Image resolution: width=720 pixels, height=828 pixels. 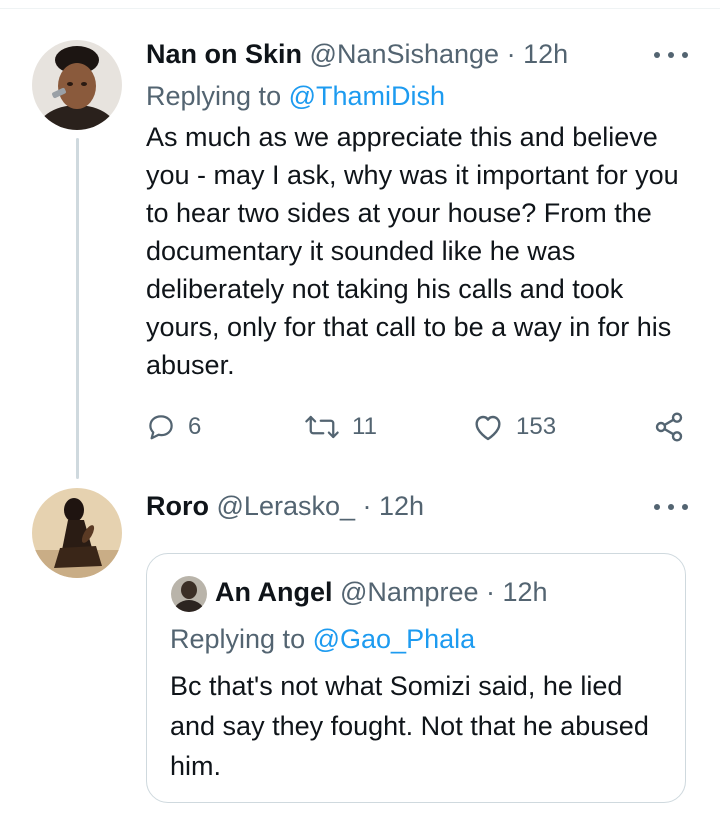 I want to click on avatar-roro, so click(x=77, y=533).